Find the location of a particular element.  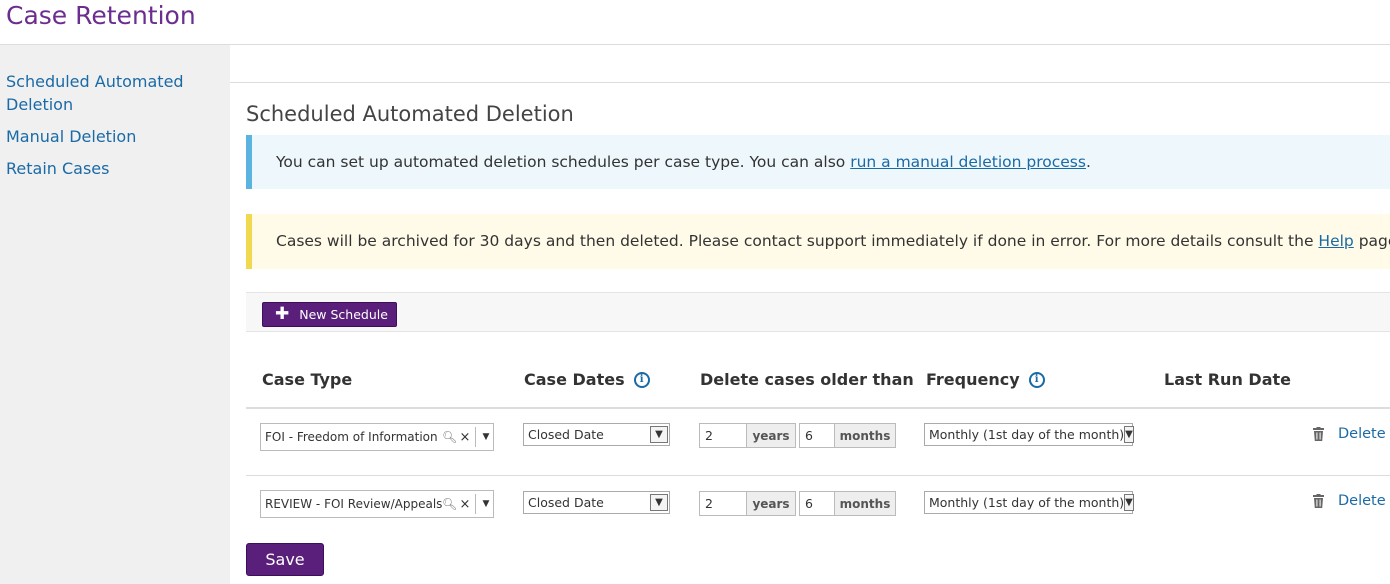

table-header-divider is located at coordinates (818, 408).